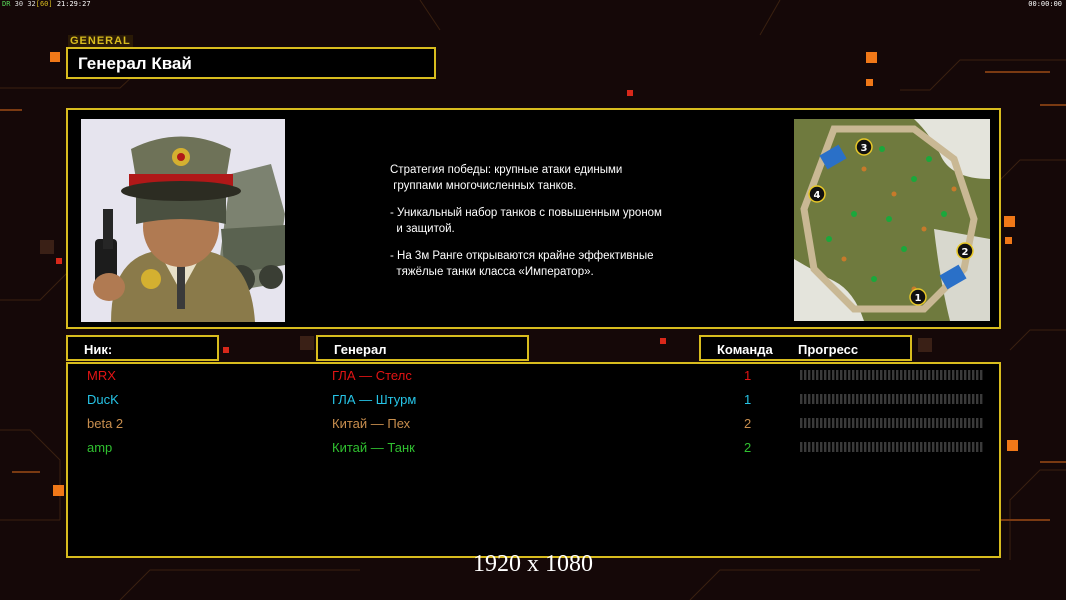 The image size is (1066, 600). Describe the element at coordinates (105, 423) in the screenshot. I see `player-nick: beta 2` at that location.